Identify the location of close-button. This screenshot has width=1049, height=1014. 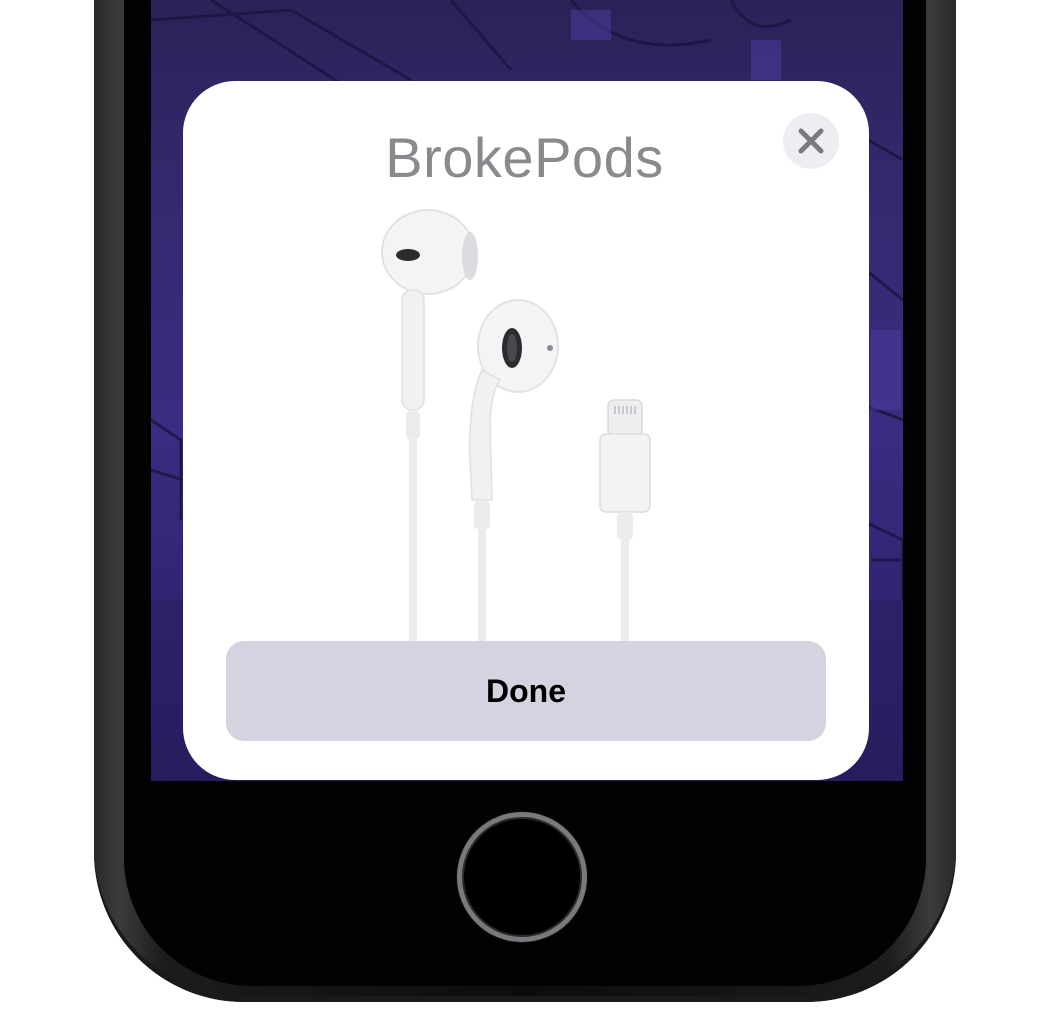
(811, 141).